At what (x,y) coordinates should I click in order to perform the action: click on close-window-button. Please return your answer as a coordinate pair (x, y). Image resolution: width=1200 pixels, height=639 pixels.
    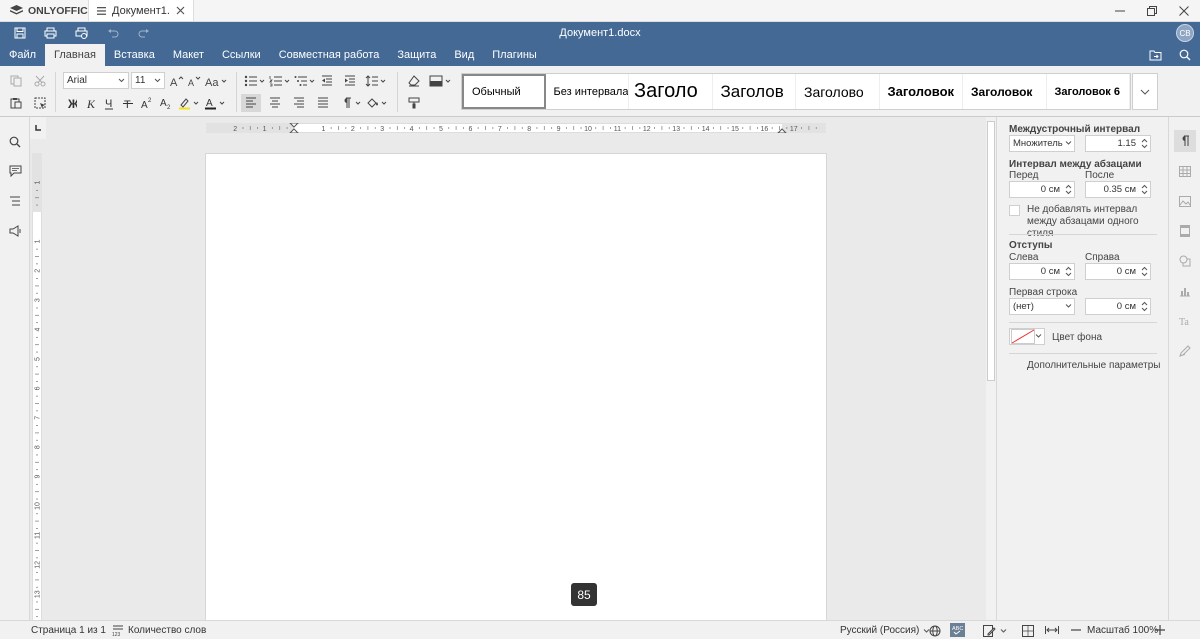
    Looking at the image, I should click on (1184, 11).